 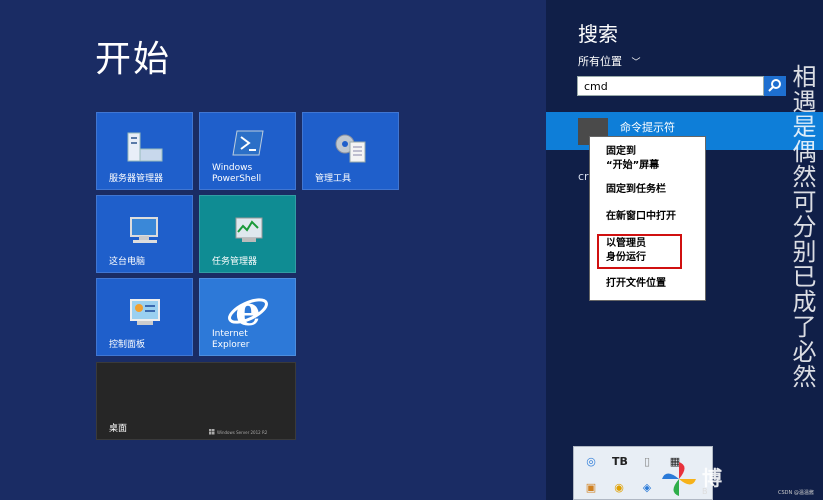 What do you see at coordinates (639, 251) in the screenshot?
I see `run-as-admin-highlight` at bounding box center [639, 251].